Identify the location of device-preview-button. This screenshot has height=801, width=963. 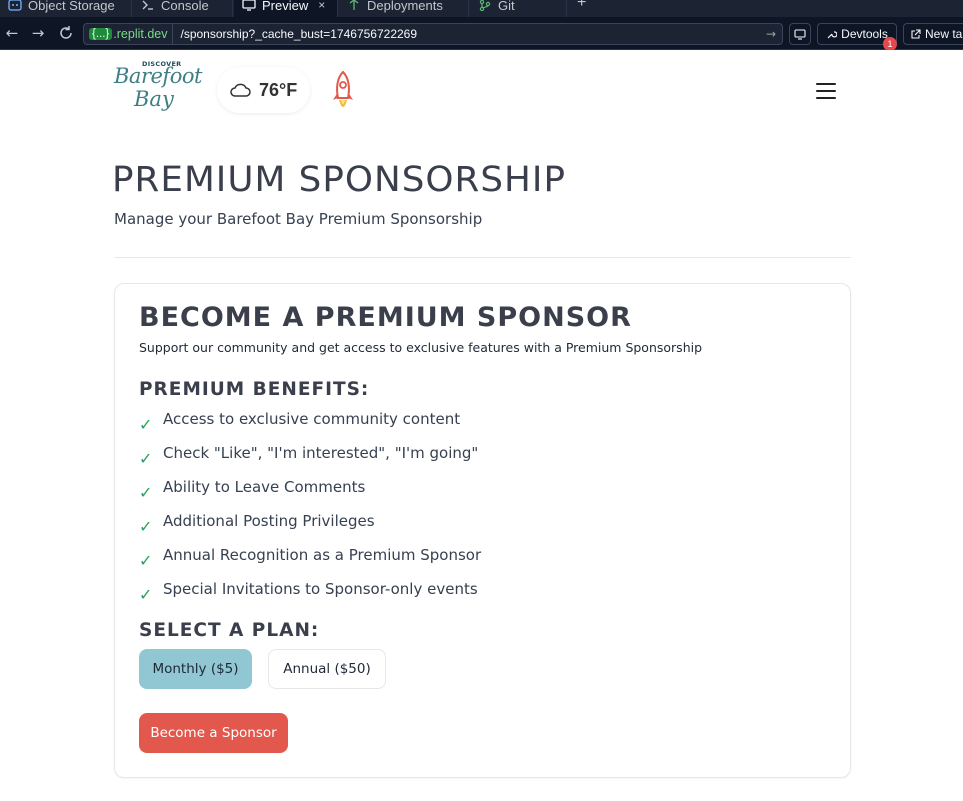
(800, 34).